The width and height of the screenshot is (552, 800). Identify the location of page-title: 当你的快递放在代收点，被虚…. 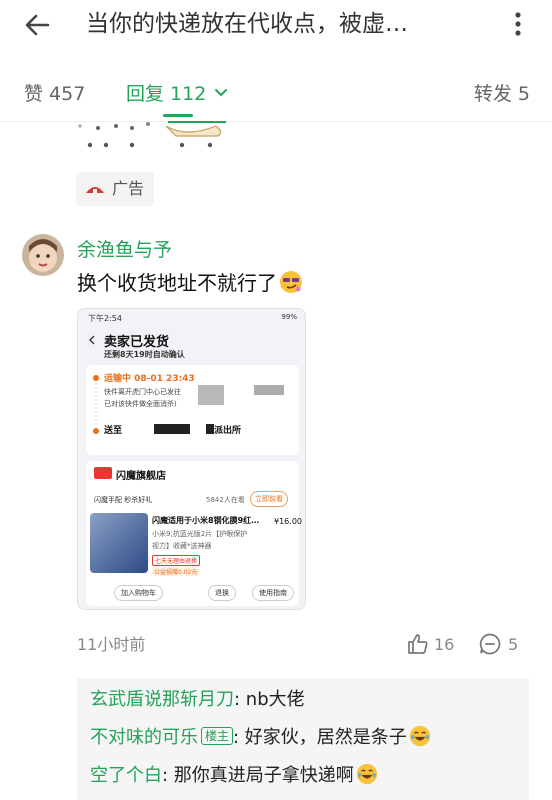
(247, 24).